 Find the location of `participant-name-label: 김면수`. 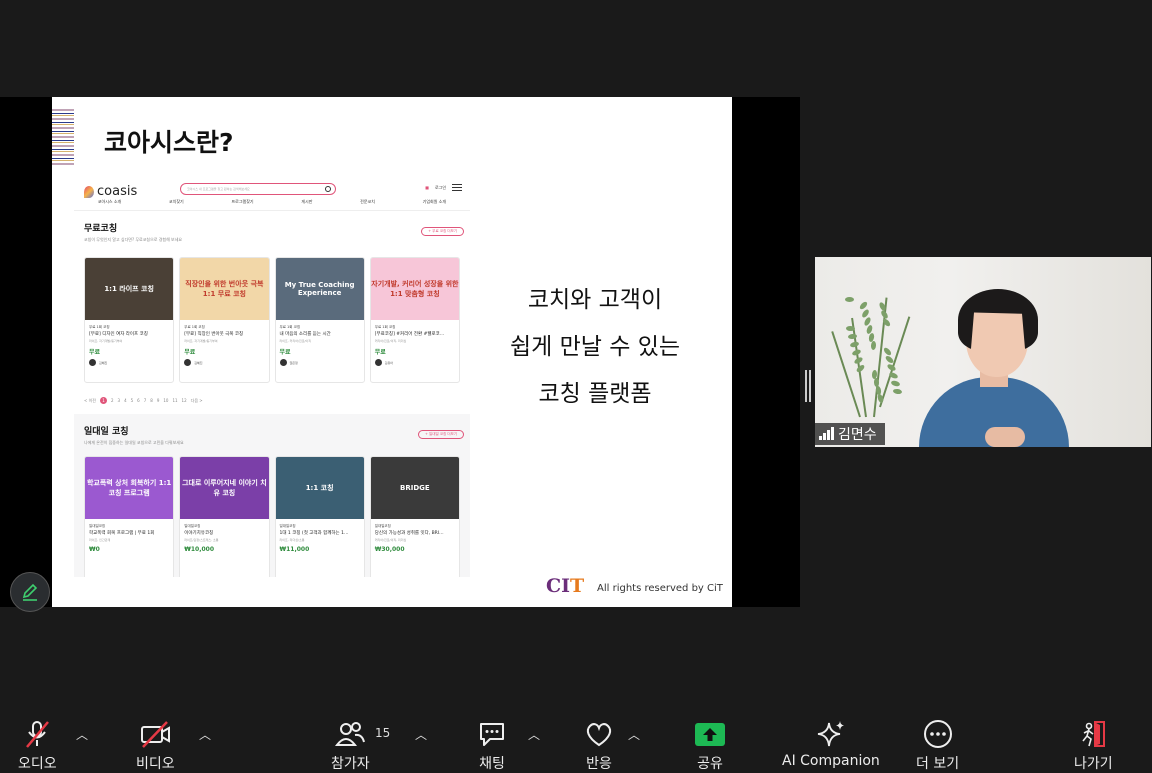

participant-name-label: 김면수 is located at coordinates (850, 434).